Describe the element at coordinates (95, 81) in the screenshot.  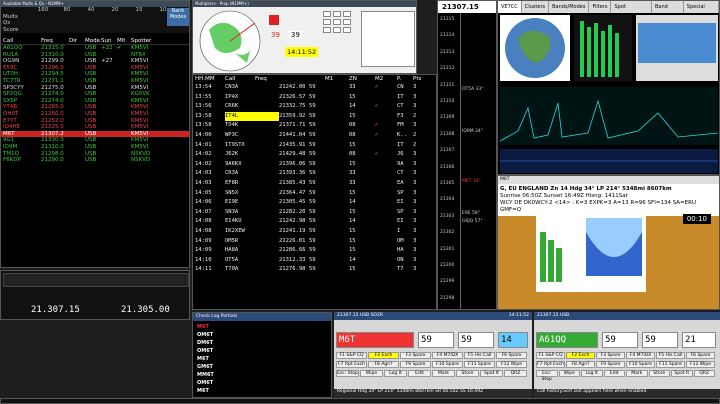
I see `spot-row: TC7TR 21271.1 USB KM5VI` at that location.